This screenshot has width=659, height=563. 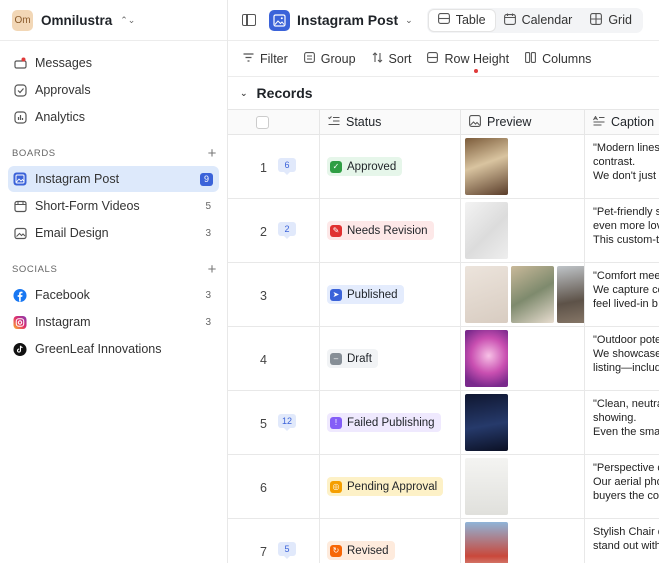 What do you see at coordinates (20, 349) in the screenshot?
I see `tiktok-icon` at bounding box center [20, 349].